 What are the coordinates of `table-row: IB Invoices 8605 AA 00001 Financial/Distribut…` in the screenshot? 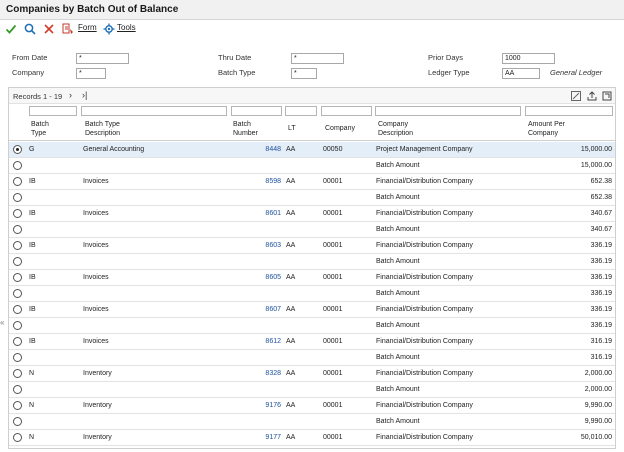 It's located at (312, 278).